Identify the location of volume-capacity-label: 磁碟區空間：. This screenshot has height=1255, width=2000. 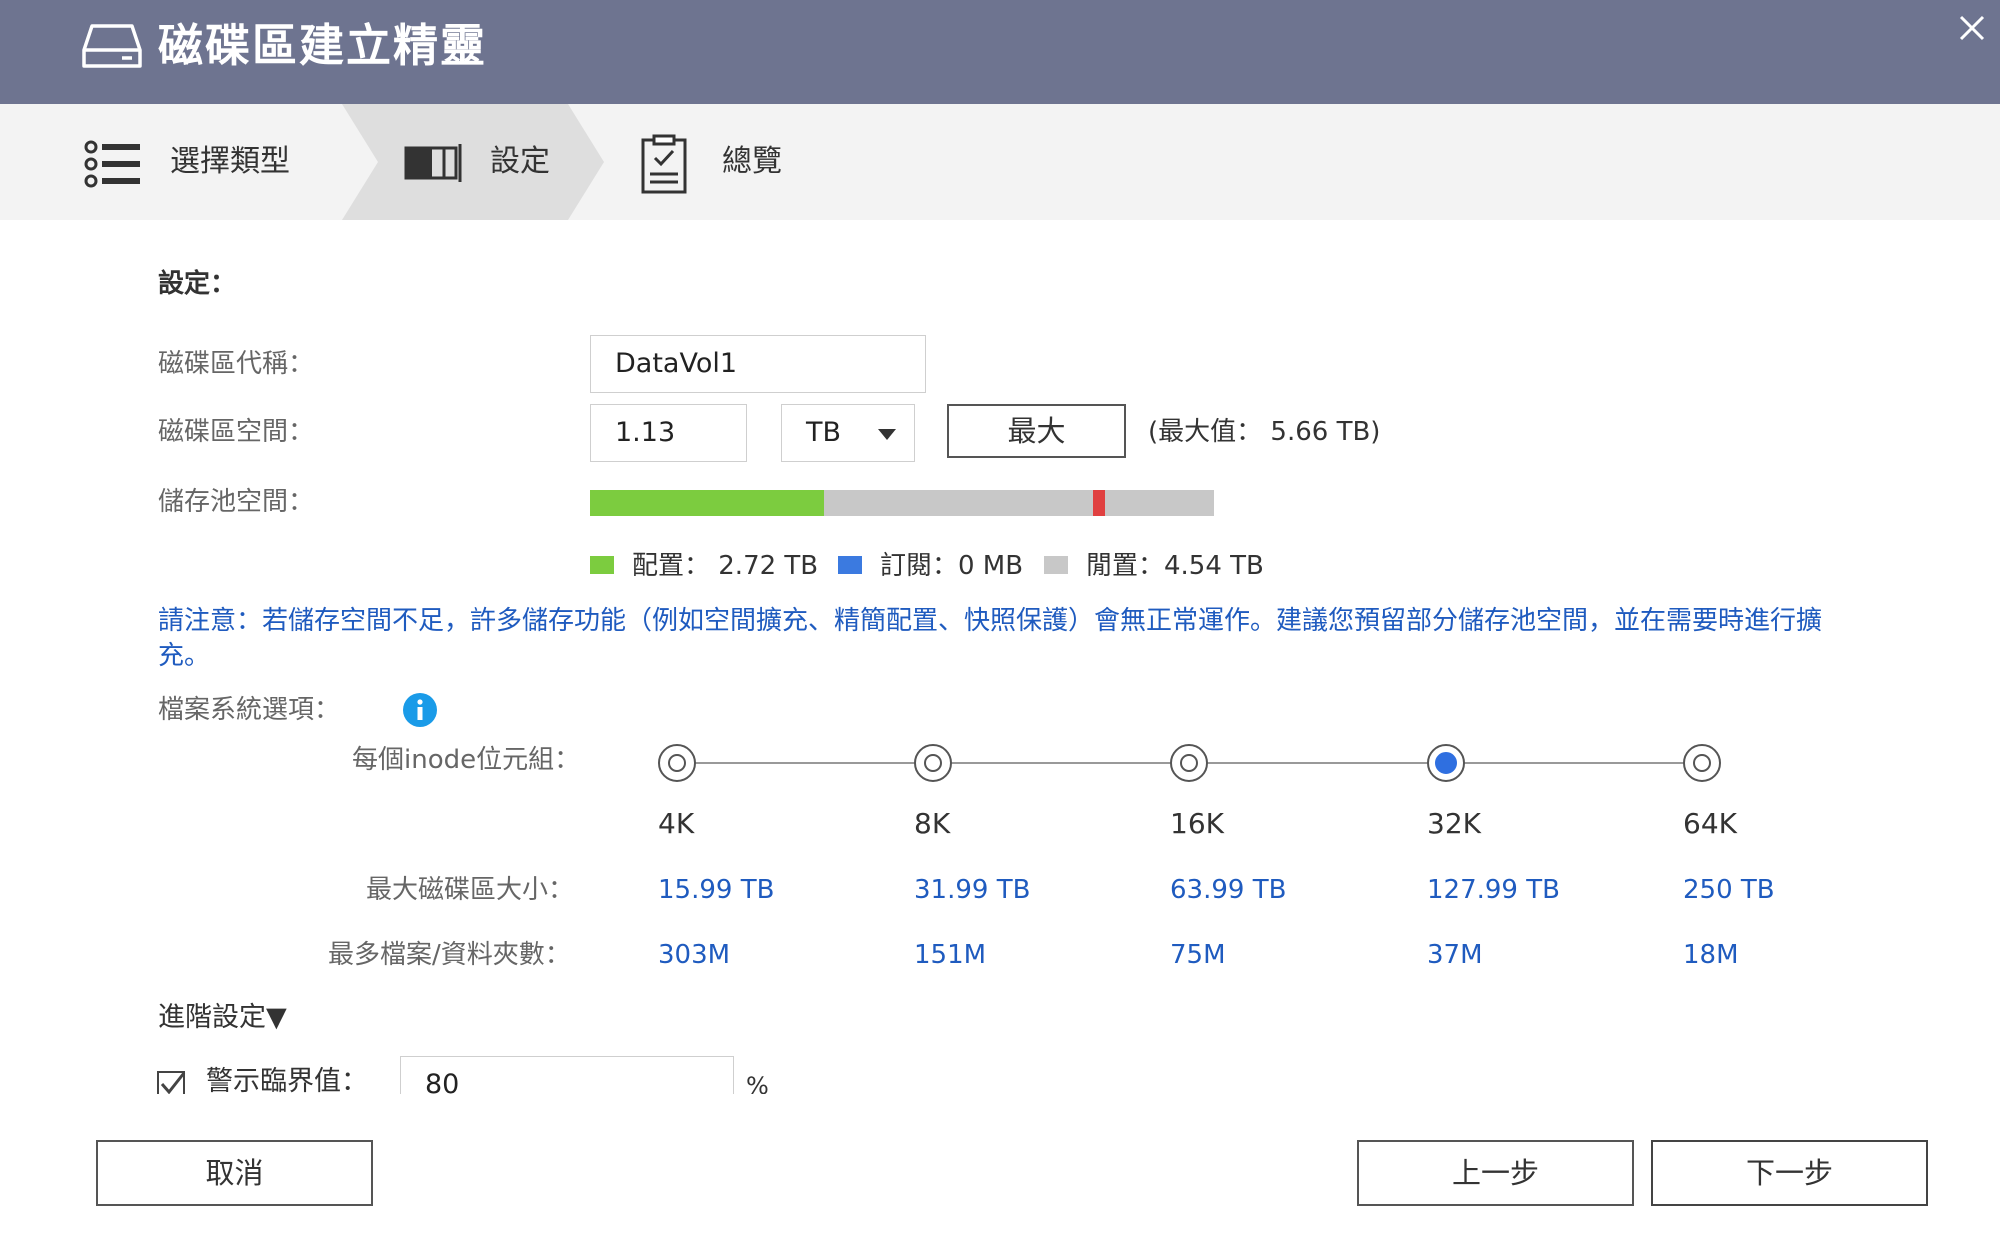
(236, 432).